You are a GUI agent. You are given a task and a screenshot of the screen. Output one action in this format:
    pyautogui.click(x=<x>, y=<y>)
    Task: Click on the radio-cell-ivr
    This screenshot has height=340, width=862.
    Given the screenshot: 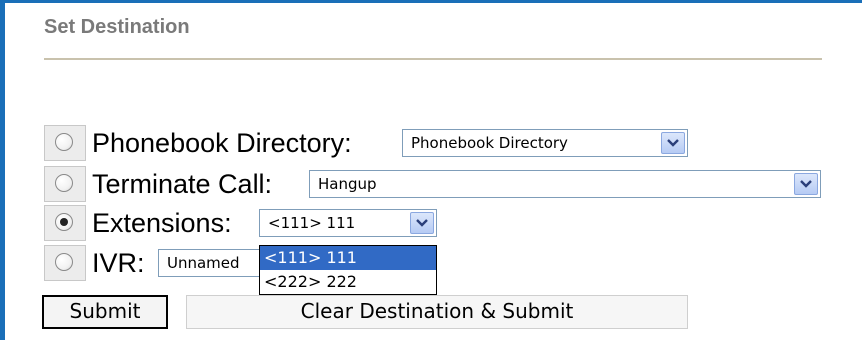 What is the action you would take?
    pyautogui.click(x=65, y=263)
    